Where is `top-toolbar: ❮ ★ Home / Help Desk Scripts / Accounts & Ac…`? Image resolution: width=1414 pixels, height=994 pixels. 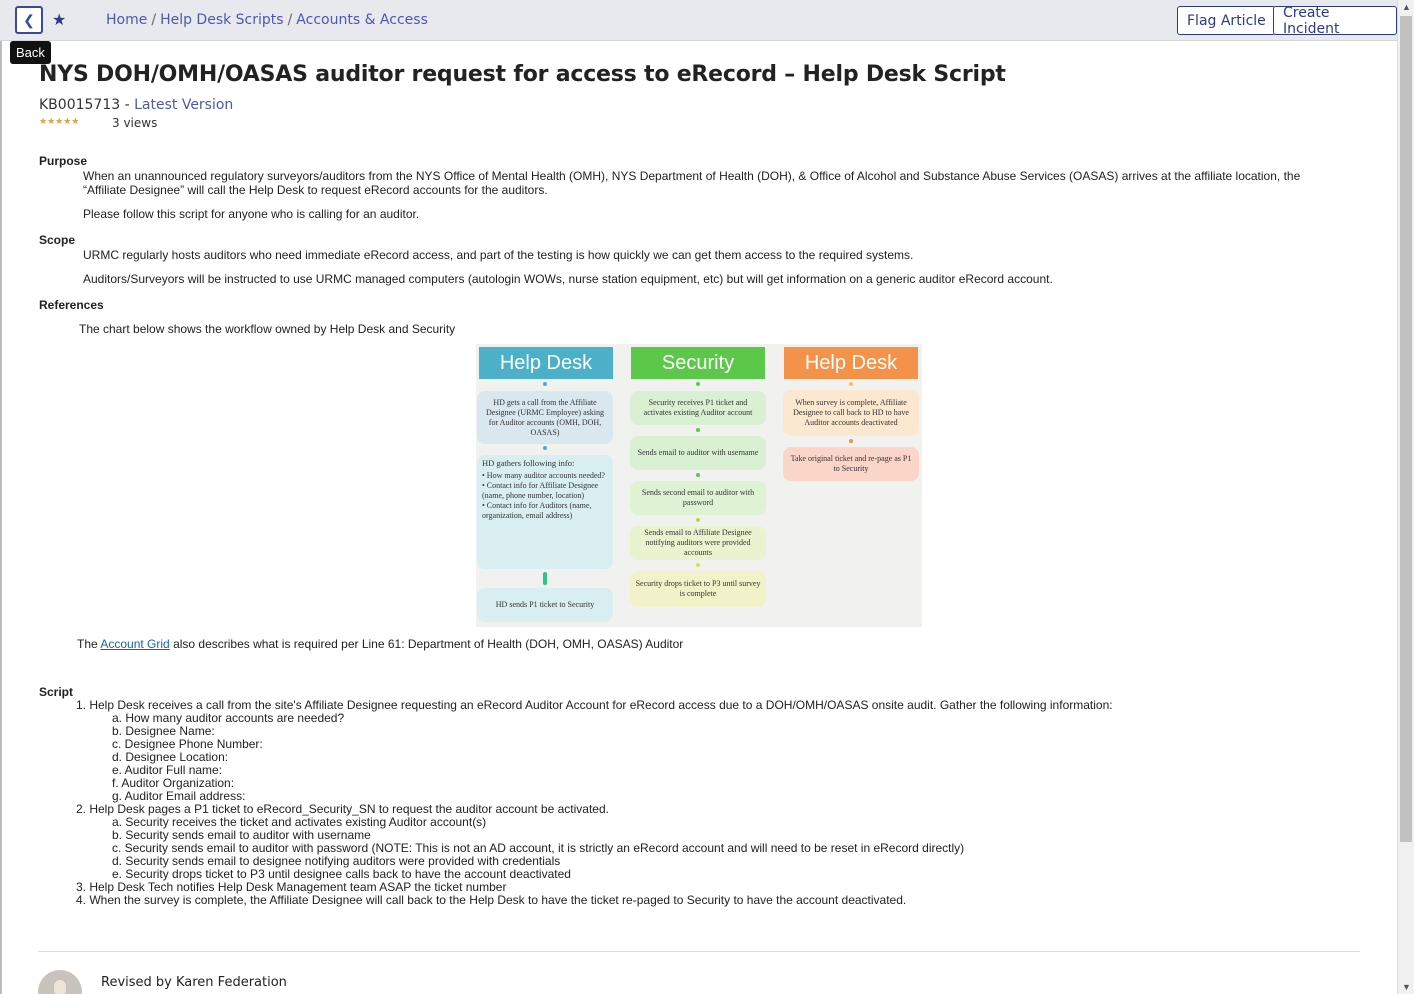 top-toolbar: ❮ ★ Home / Help Desk Scripts / Accounts & Ac… is located at coordinates (698, 20).